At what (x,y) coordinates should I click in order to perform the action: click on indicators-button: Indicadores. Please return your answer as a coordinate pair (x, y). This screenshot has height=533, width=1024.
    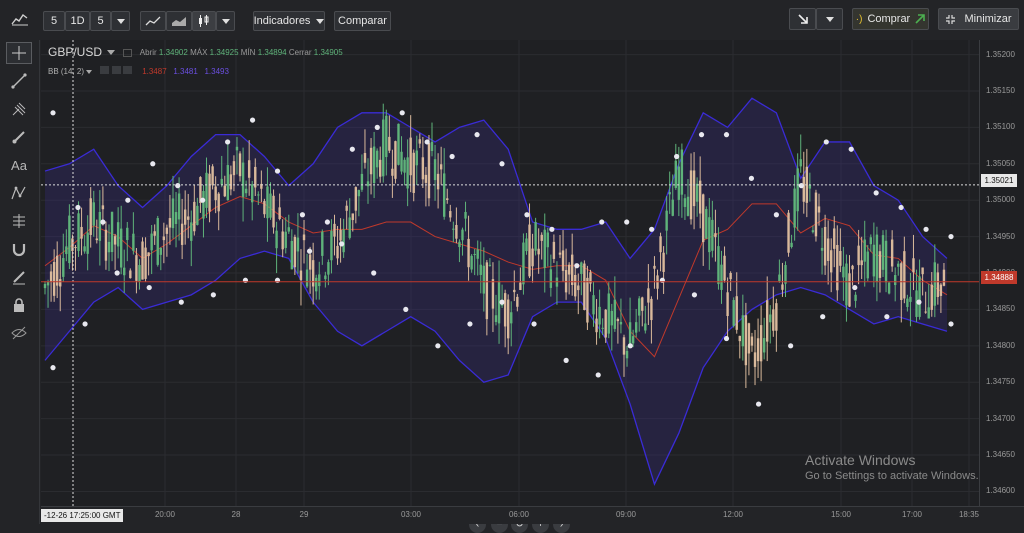
    Looking at the image, I should click on (289, 21).